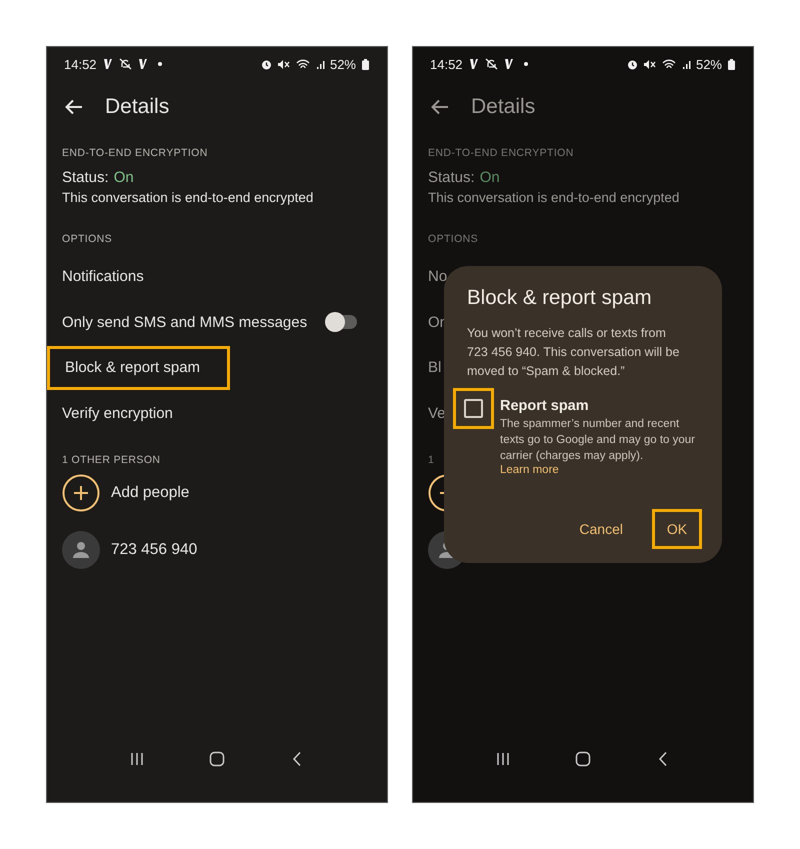  What do you see at coordinates (600, 406) in the screenshot?
I see `checkbox-label: Report spam` at bounding box center [600, 406].